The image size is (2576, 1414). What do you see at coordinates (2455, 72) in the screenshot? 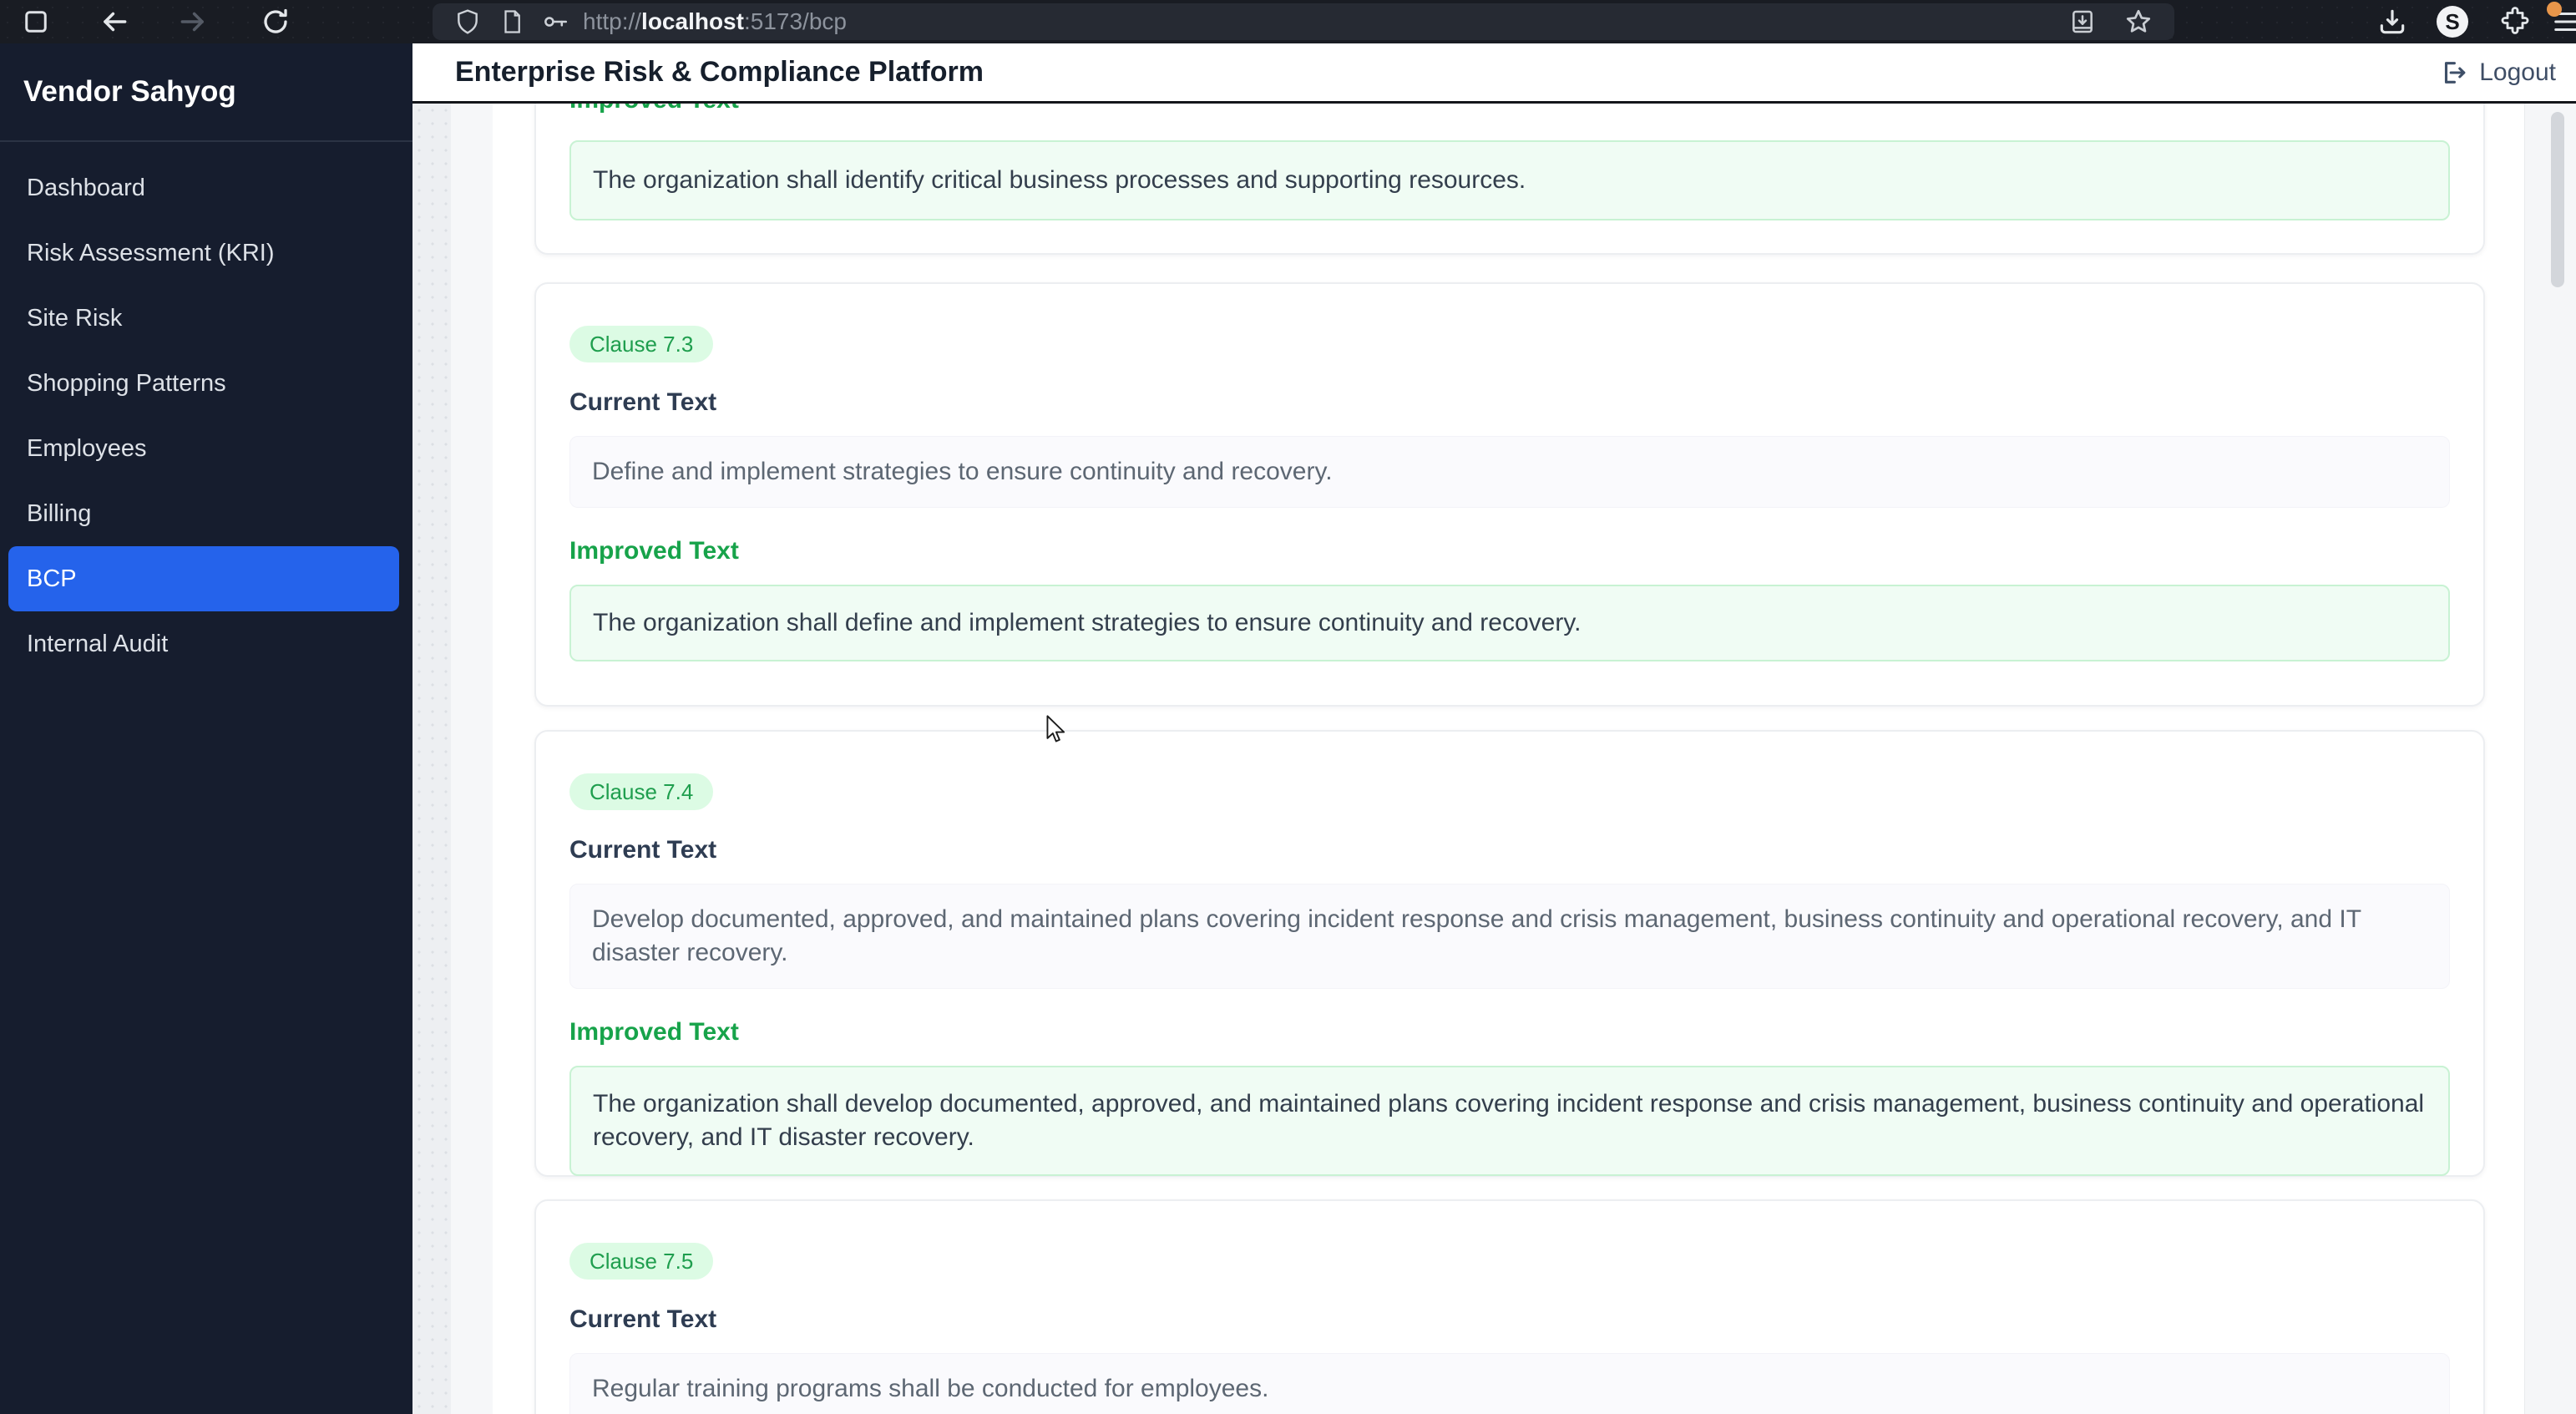
I see `logout-icon` at bounding box center [2455, 72].